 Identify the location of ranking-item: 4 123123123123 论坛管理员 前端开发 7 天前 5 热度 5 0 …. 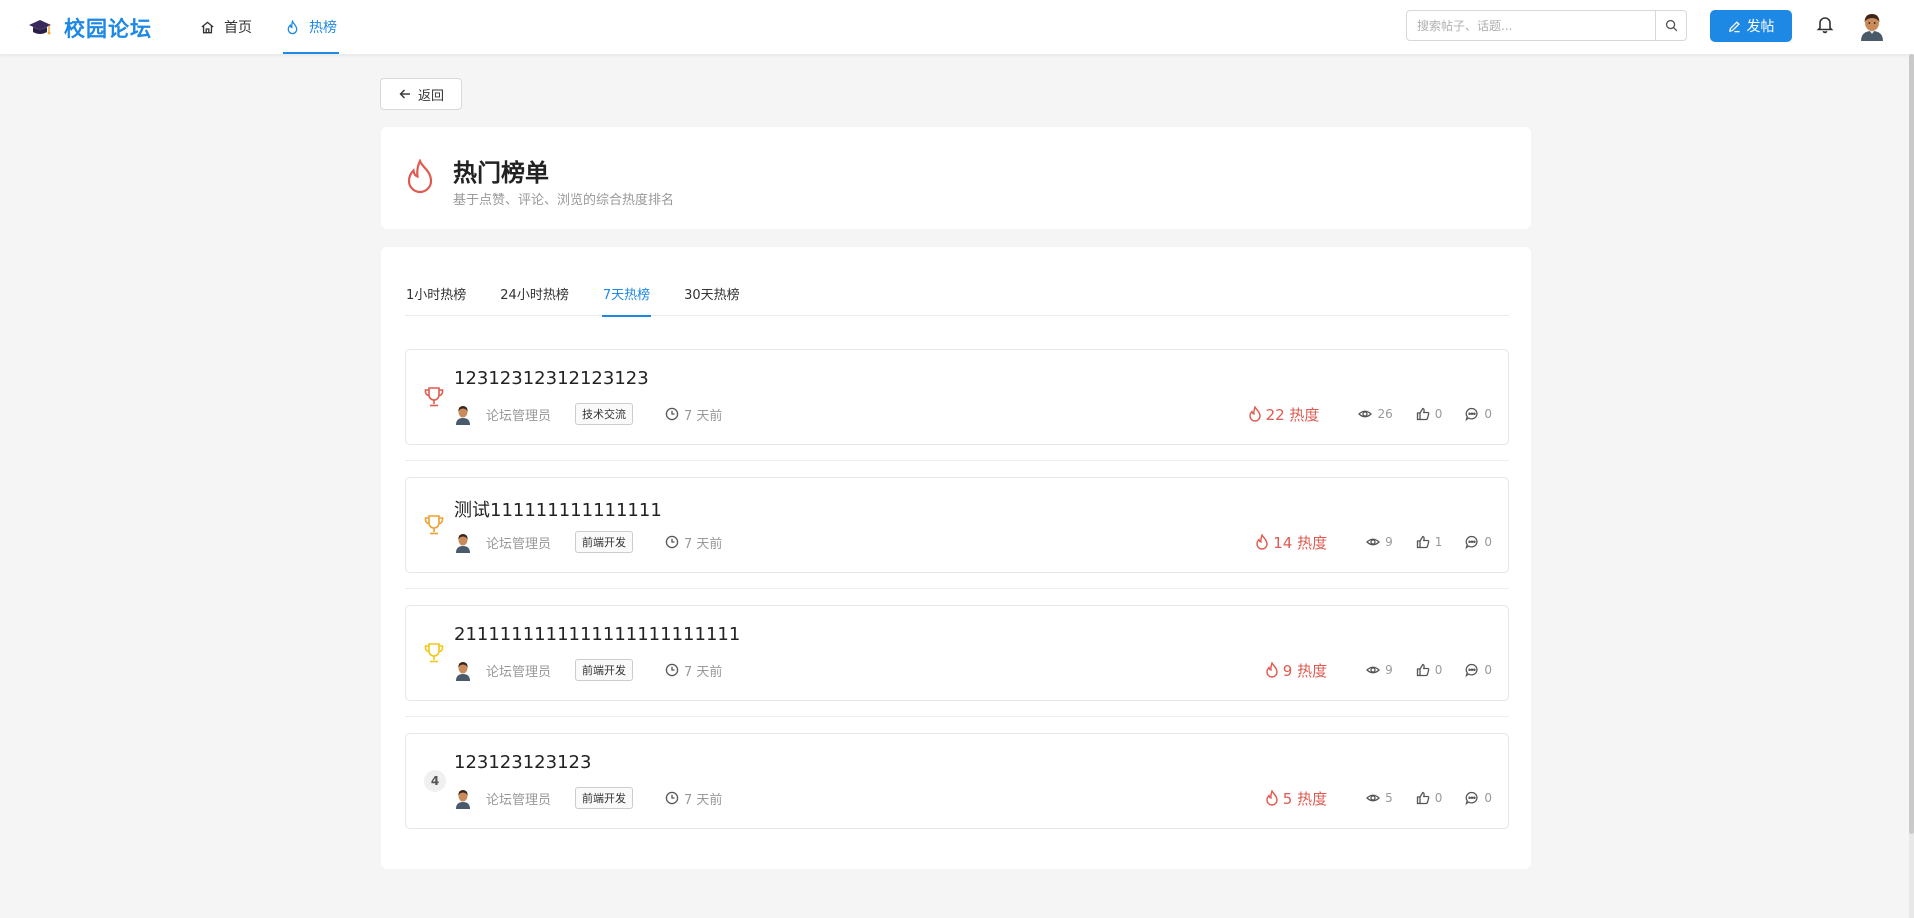
(957, 781).